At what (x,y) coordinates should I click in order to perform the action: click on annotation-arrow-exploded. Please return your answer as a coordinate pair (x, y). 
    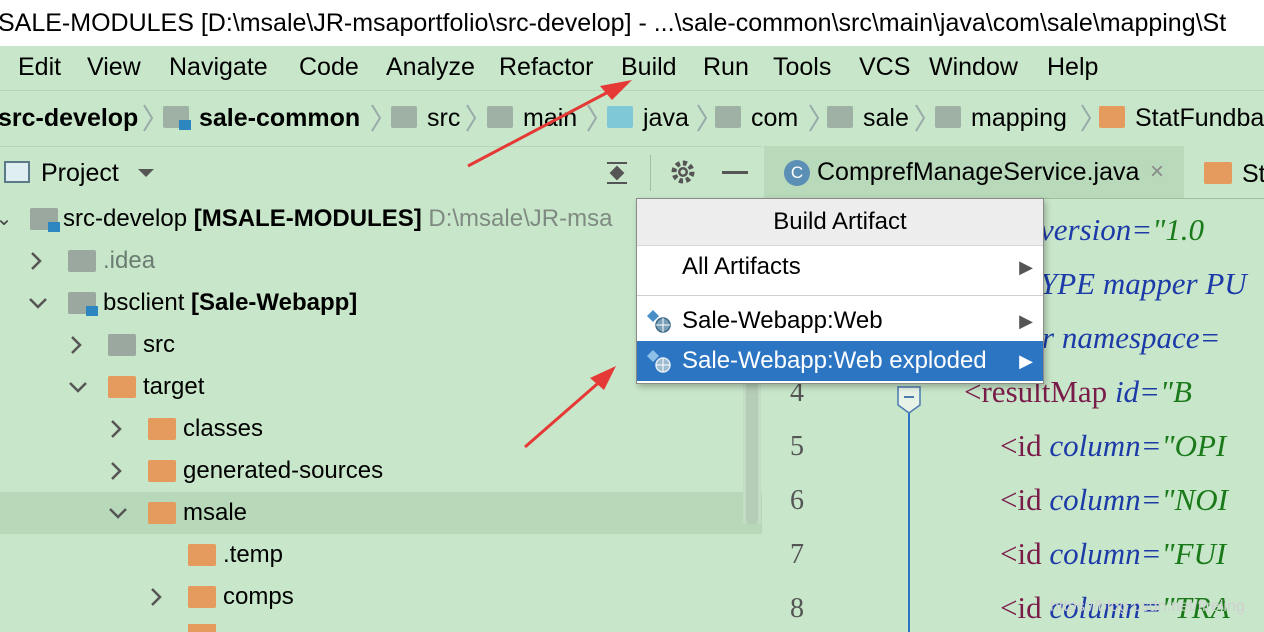
    Looking at the image, I should click on (570, 407).